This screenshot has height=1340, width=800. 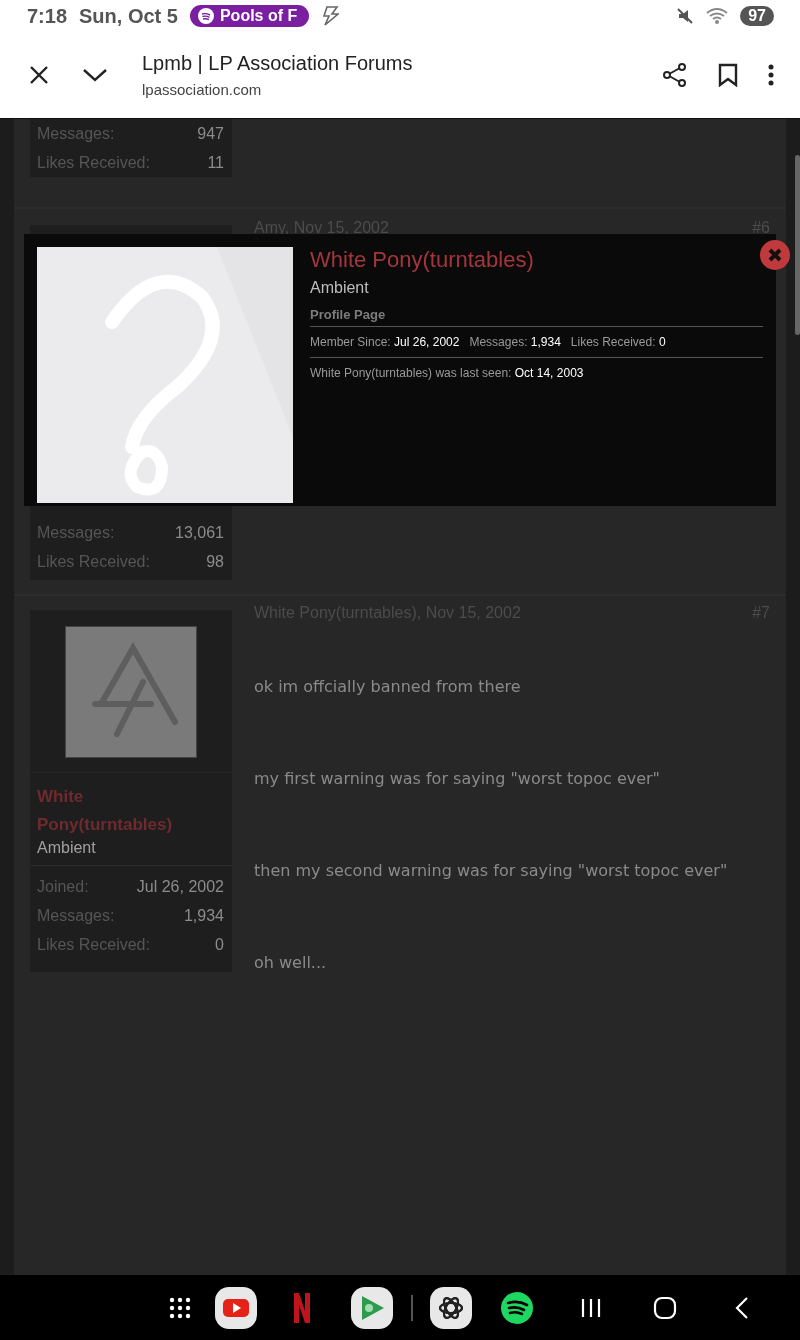 I want to click on post-text: my first warning was for saying "worst topoc ever", so click(x=457, y=778).